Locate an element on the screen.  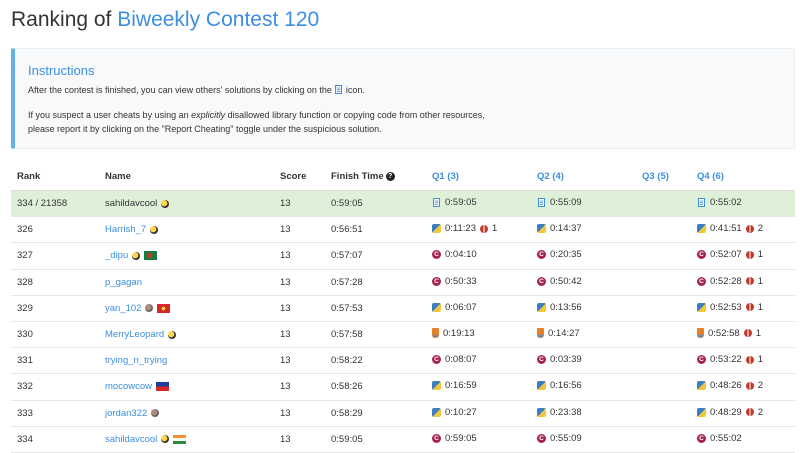
header-q4: Q4 (6) is located at coordinates (743, 176).